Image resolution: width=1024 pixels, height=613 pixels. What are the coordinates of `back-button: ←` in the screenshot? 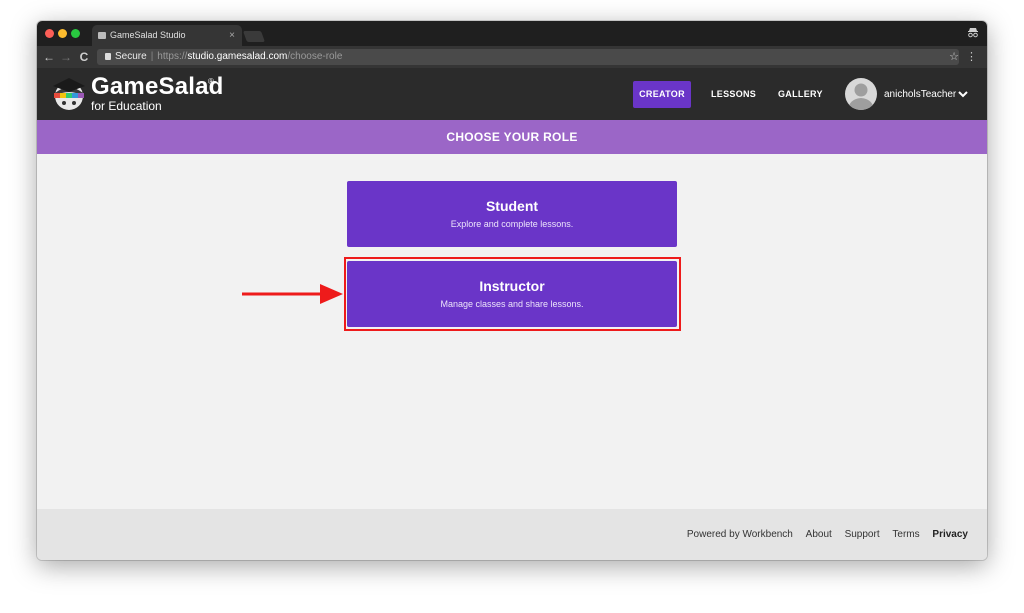 It's located at (49, 57).